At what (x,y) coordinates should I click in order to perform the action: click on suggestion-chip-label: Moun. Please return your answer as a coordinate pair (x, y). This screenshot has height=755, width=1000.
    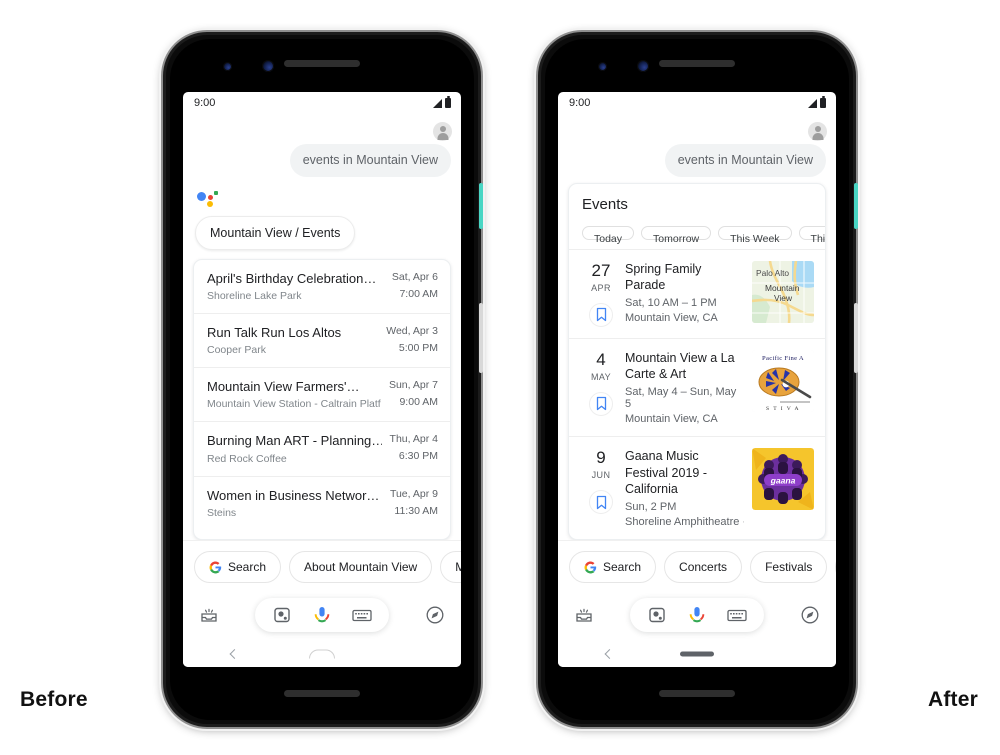
    Looking at the image, I should click on (458, 567).